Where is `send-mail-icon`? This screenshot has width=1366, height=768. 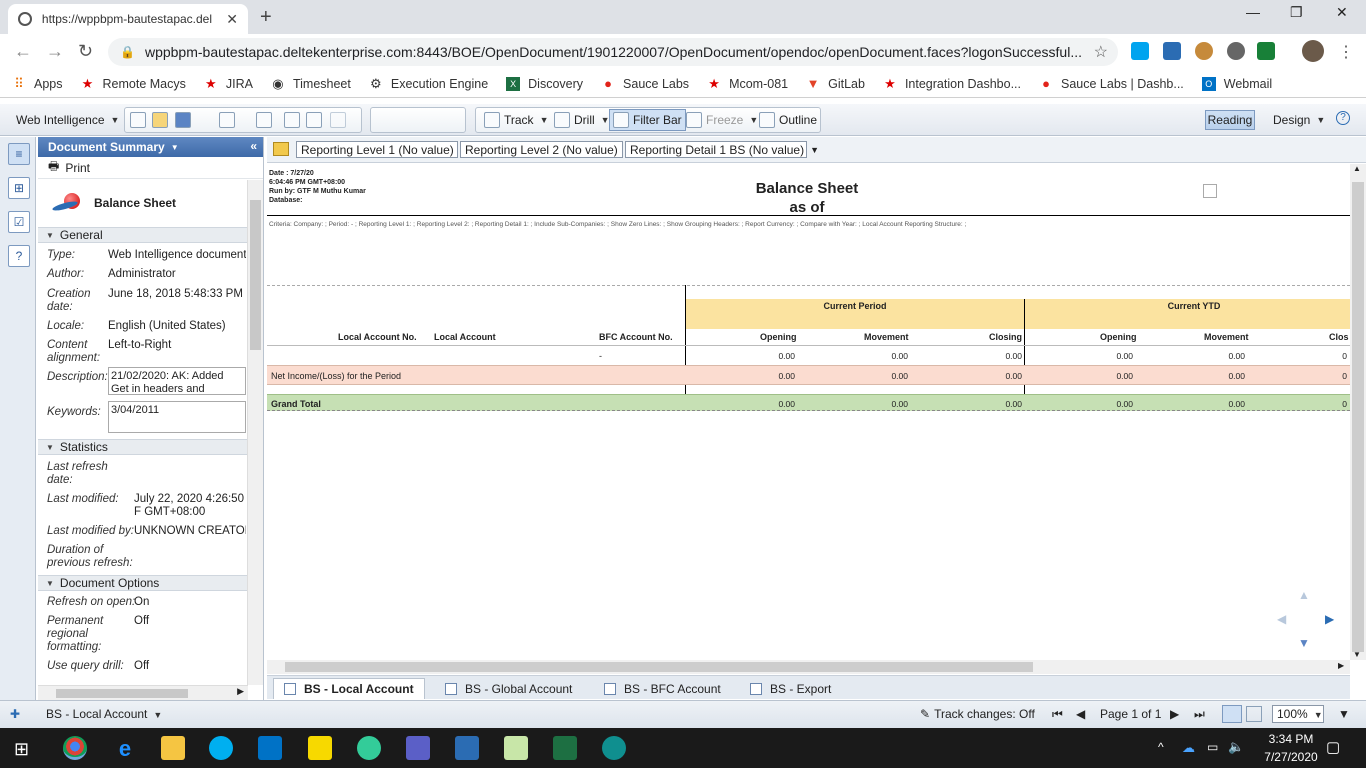 send-mail-icon is located at coordinates (338, 120).